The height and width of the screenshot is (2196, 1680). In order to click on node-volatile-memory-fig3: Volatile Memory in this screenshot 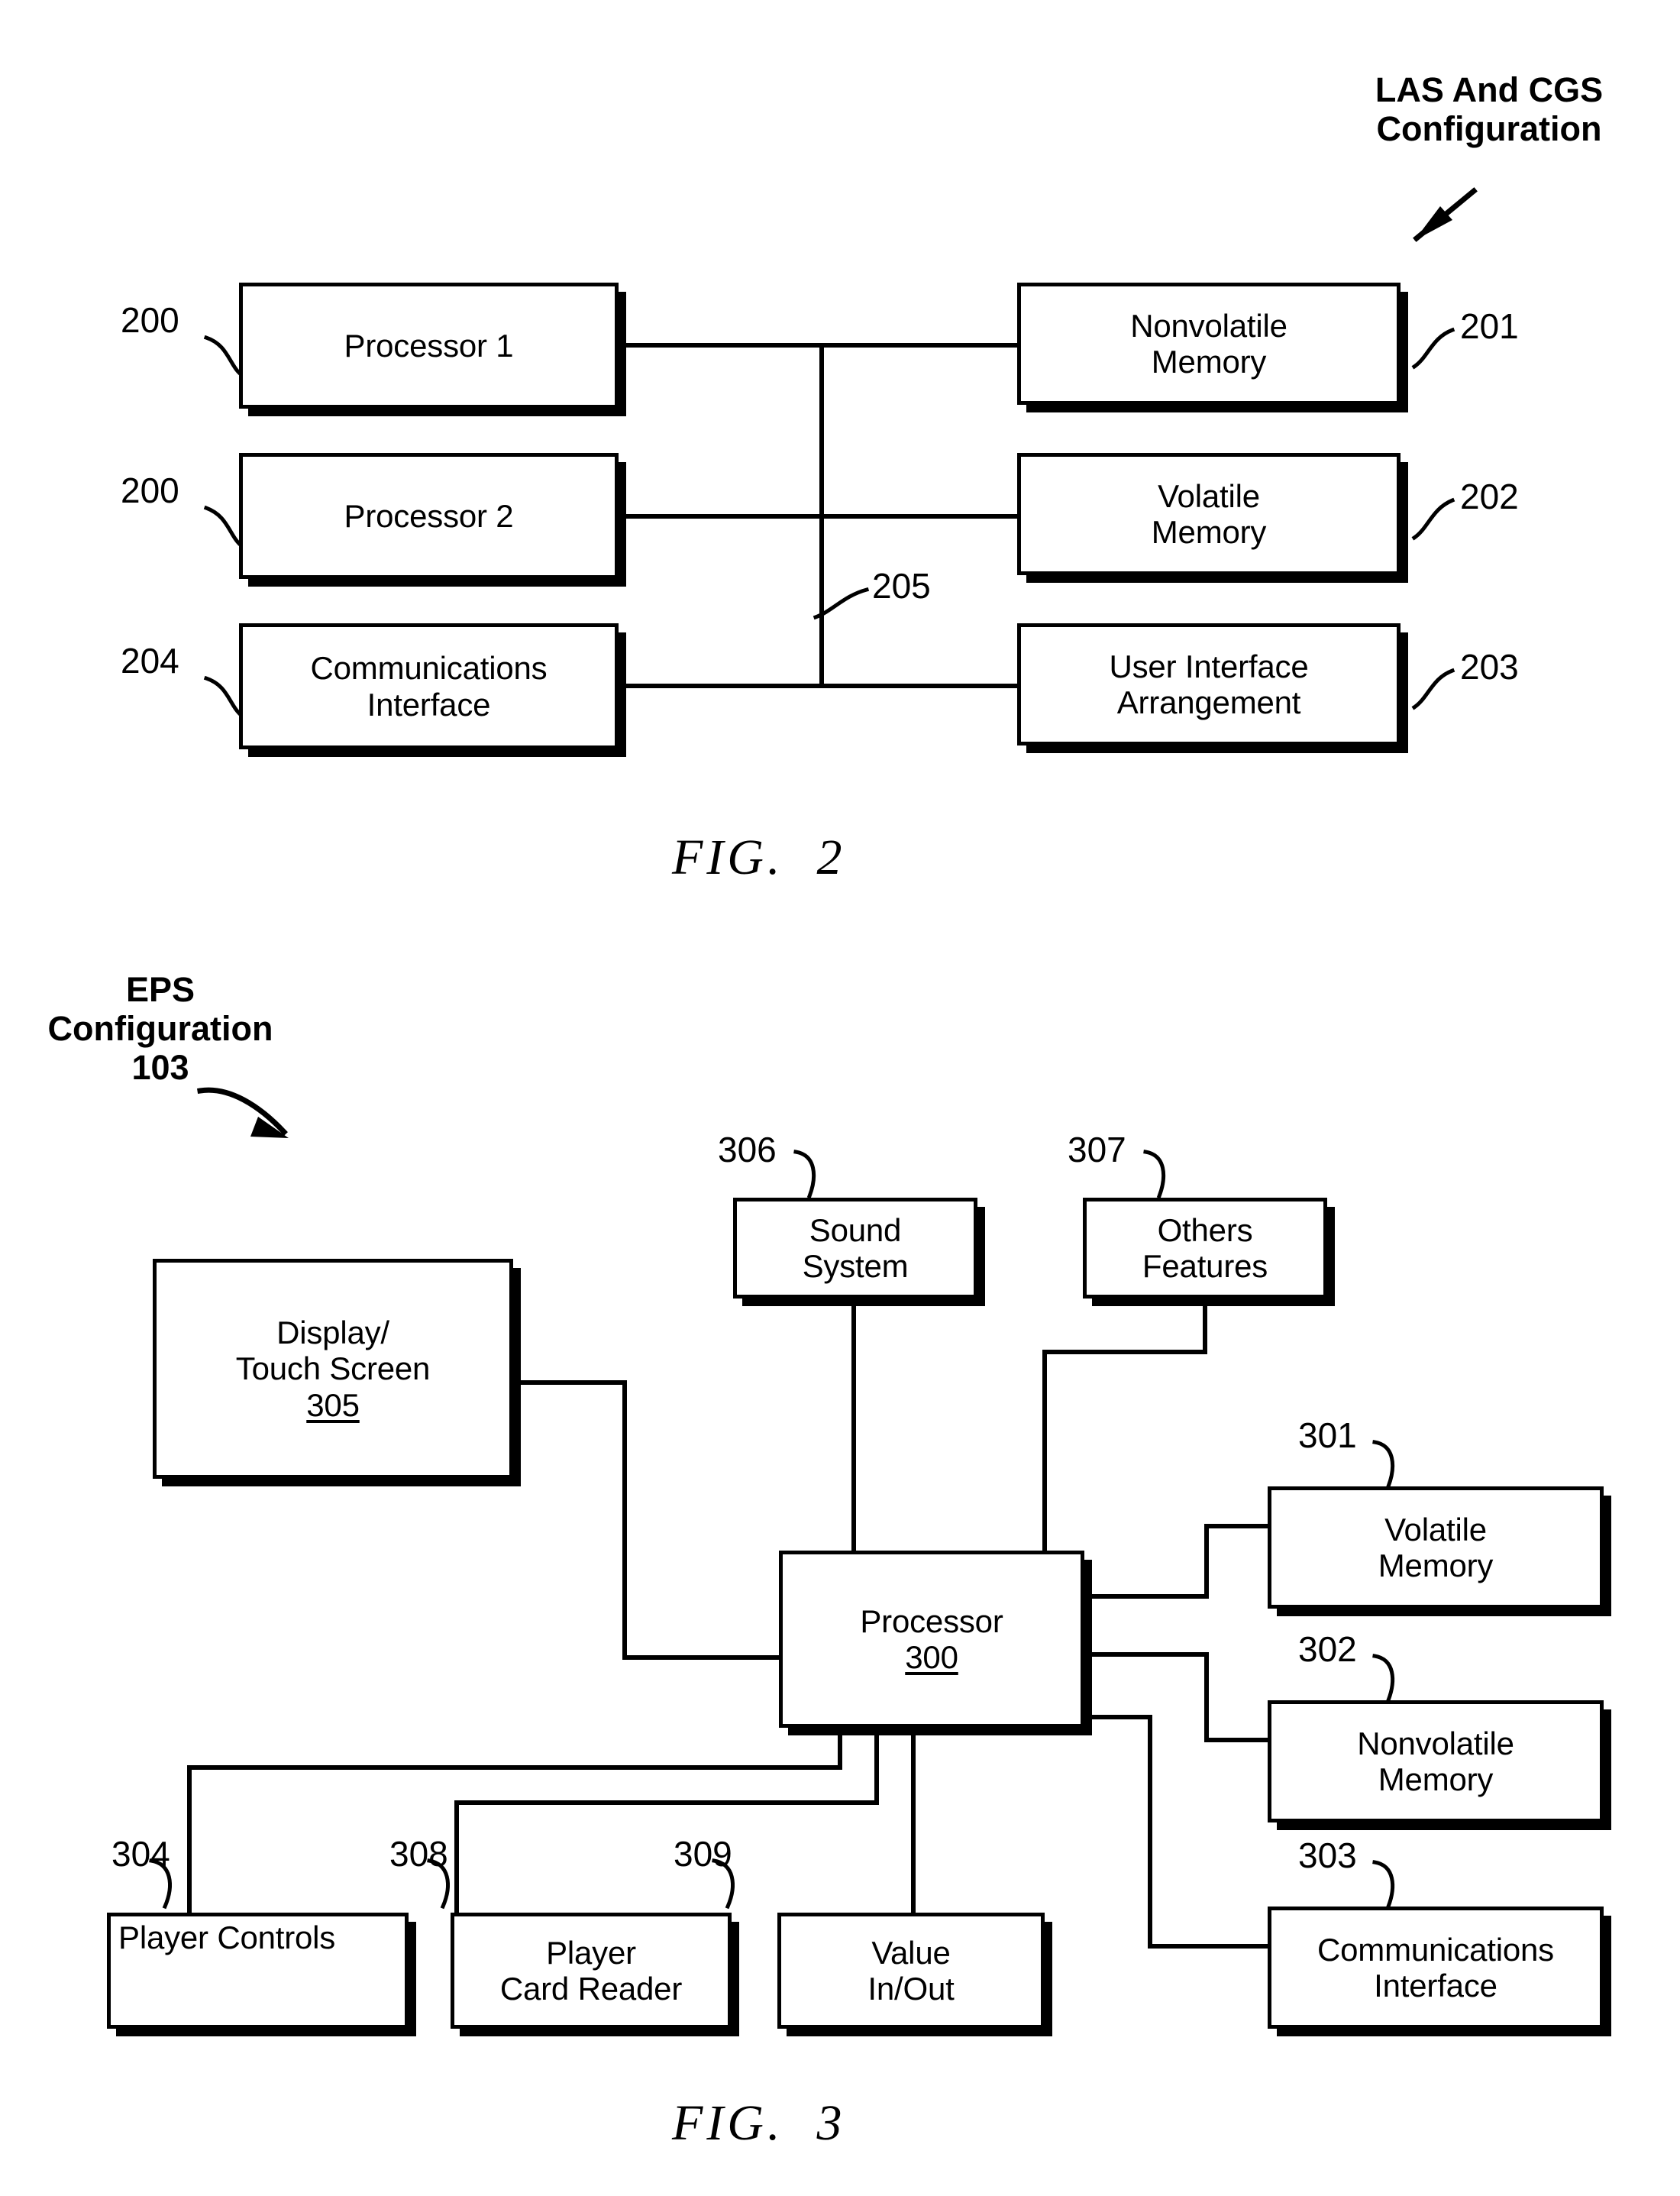, I will do `click(1436, 1548)`.